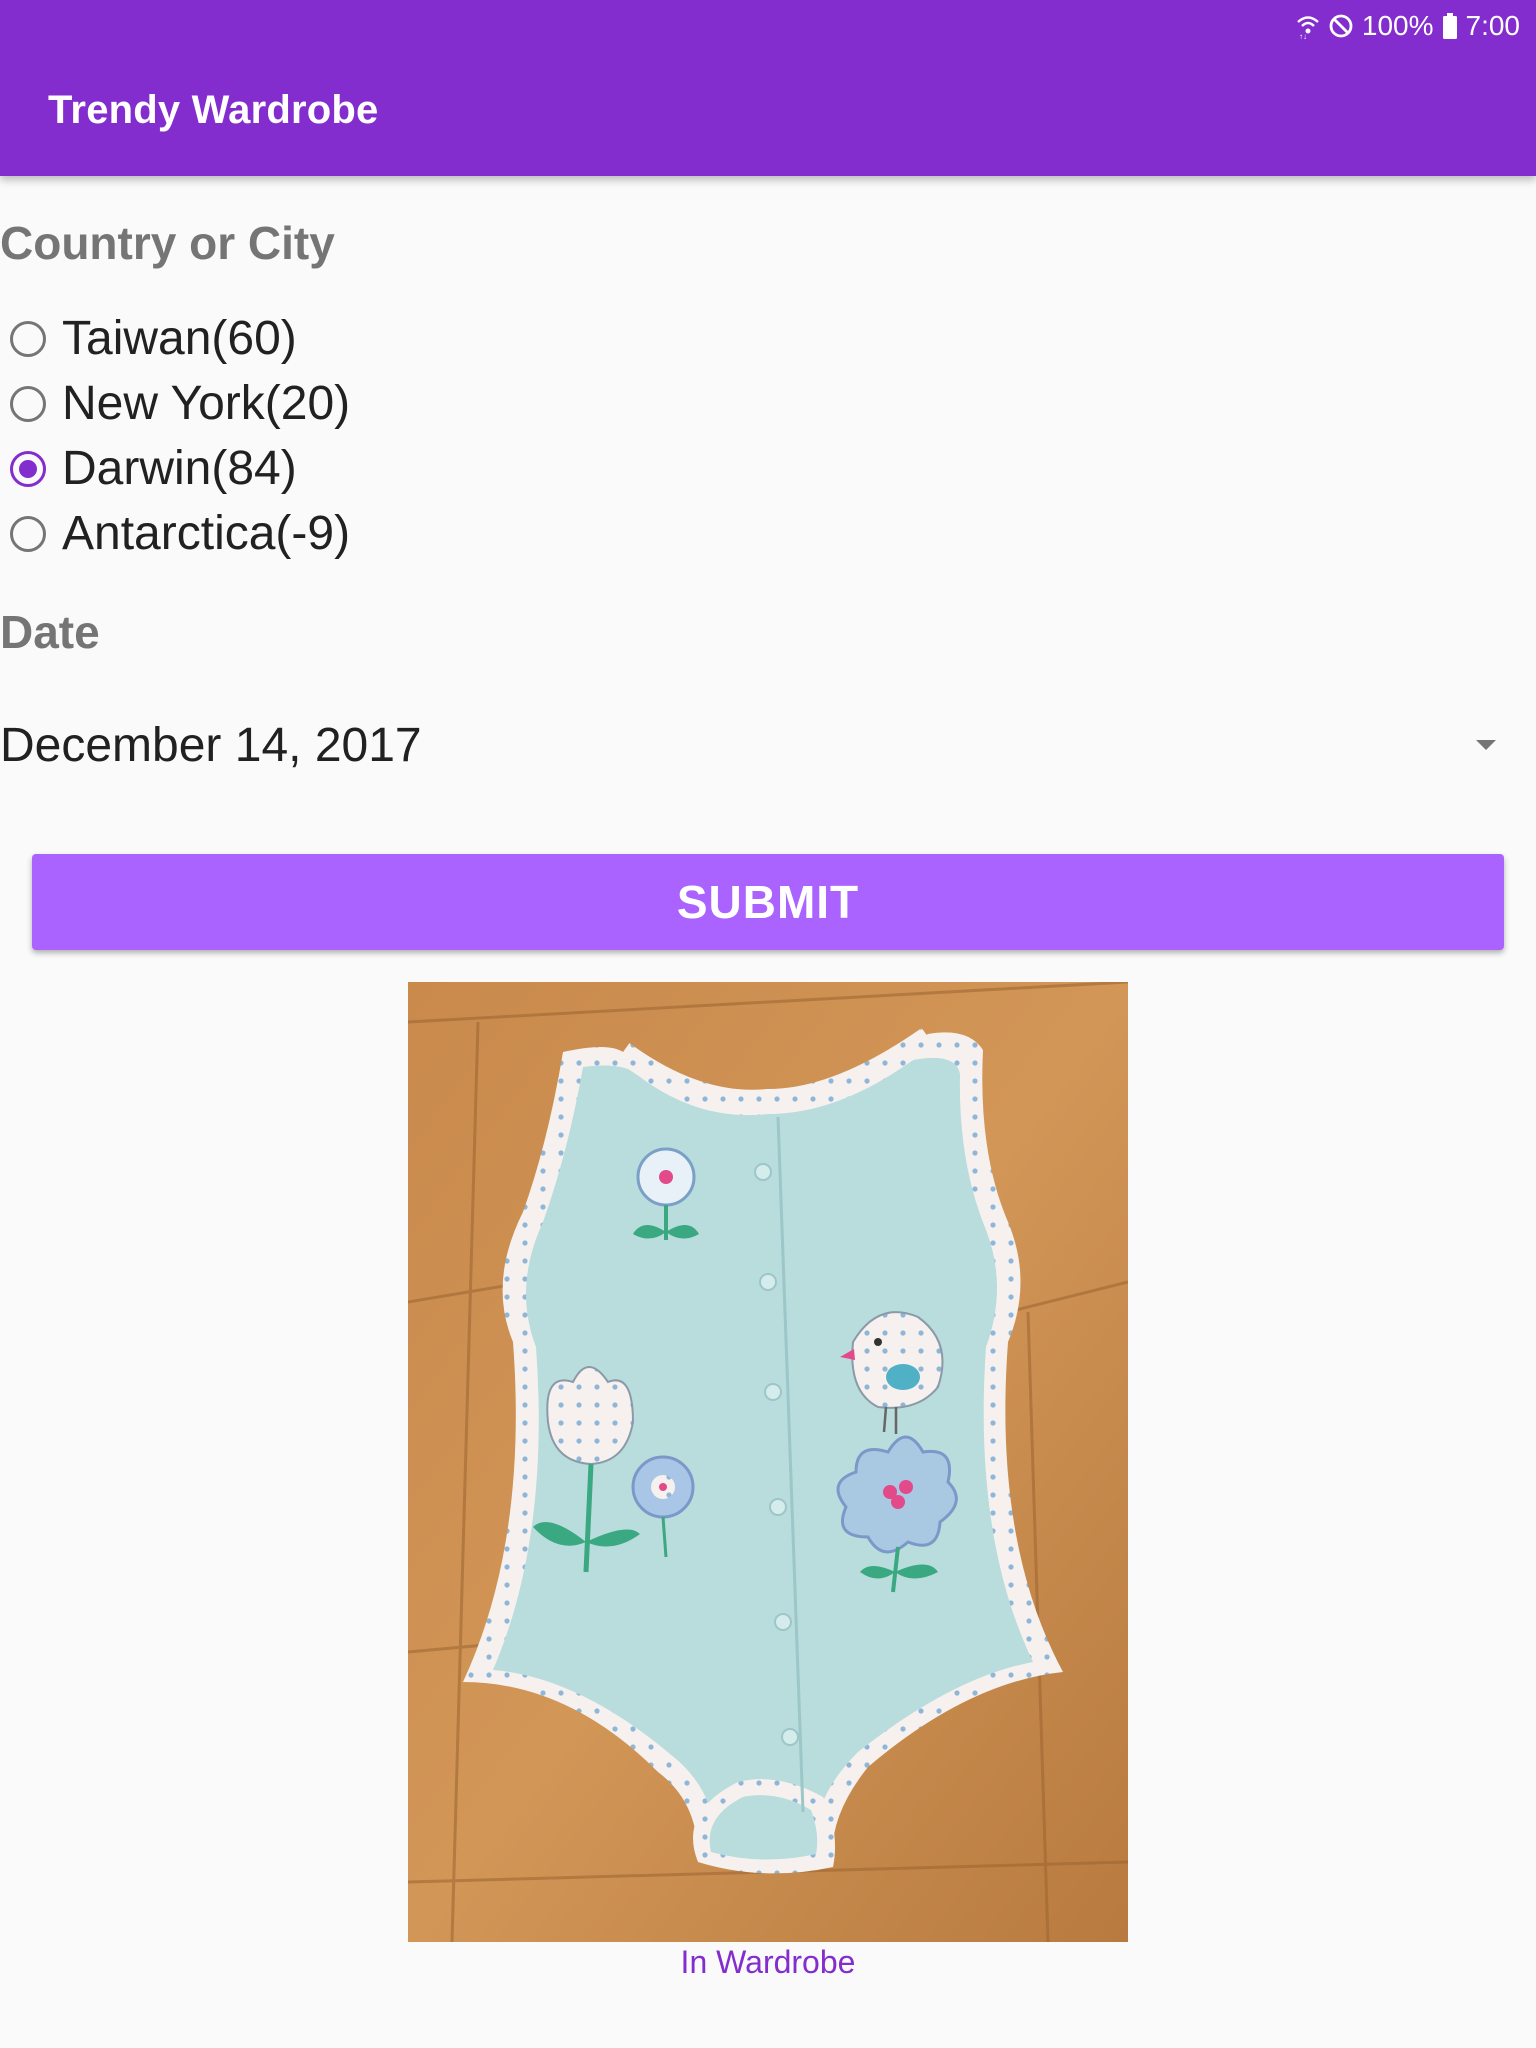  I want to click on radio-option-darwin: Darwin(84), so click(180, 468).